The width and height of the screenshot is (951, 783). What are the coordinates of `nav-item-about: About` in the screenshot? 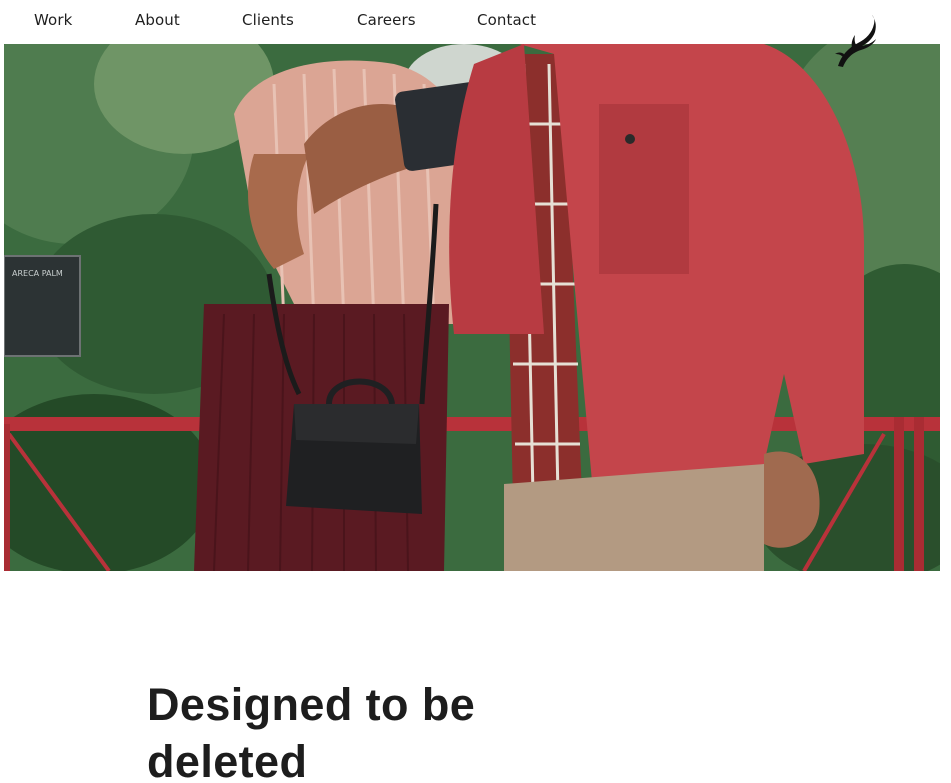 It's located at (157, 20).